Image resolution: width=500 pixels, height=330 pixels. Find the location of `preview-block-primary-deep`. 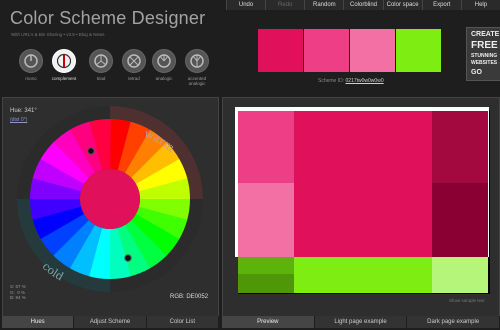

preview-block-primary-deep is located at coordinates (460, 220).